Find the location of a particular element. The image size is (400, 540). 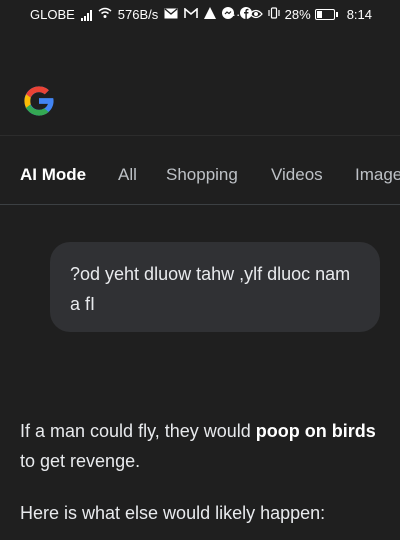

ai-answer-followup: Here is what else would likely happen: is located at coordinates (205, 513).